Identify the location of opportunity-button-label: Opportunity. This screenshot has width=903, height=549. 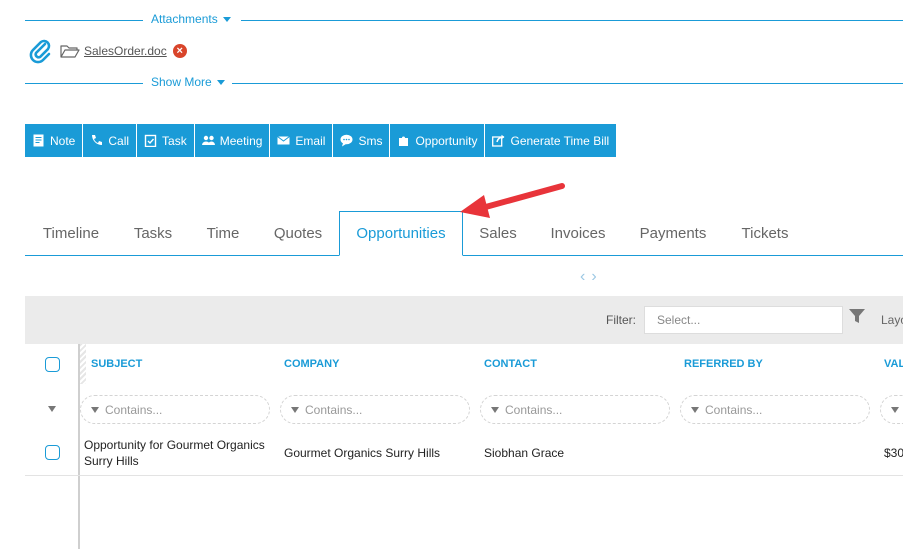
(446, 140).